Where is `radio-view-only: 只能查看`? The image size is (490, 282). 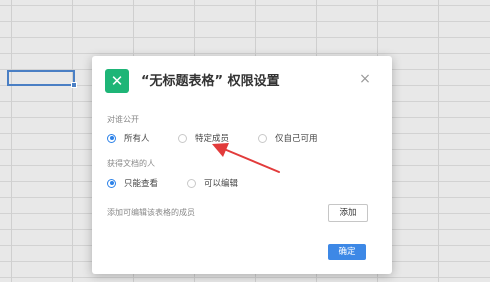
radio-view-only: 只能查看 is located at coordinates (132, 183).